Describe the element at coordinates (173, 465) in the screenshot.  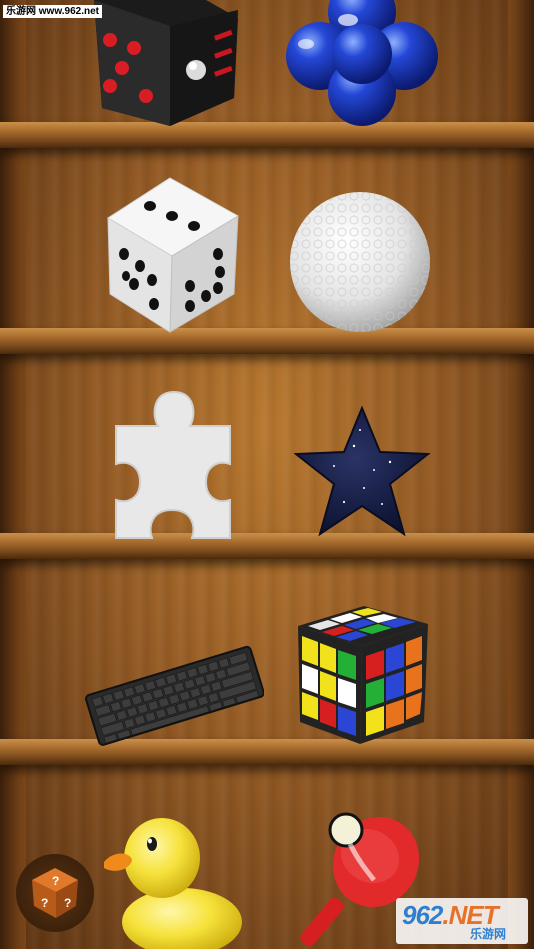
I see `puzzle-piece-item` at that location.